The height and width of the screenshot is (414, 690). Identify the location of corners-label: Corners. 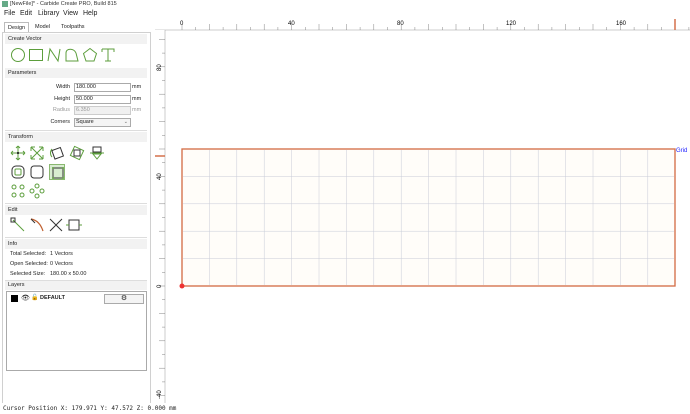
(60, 122).